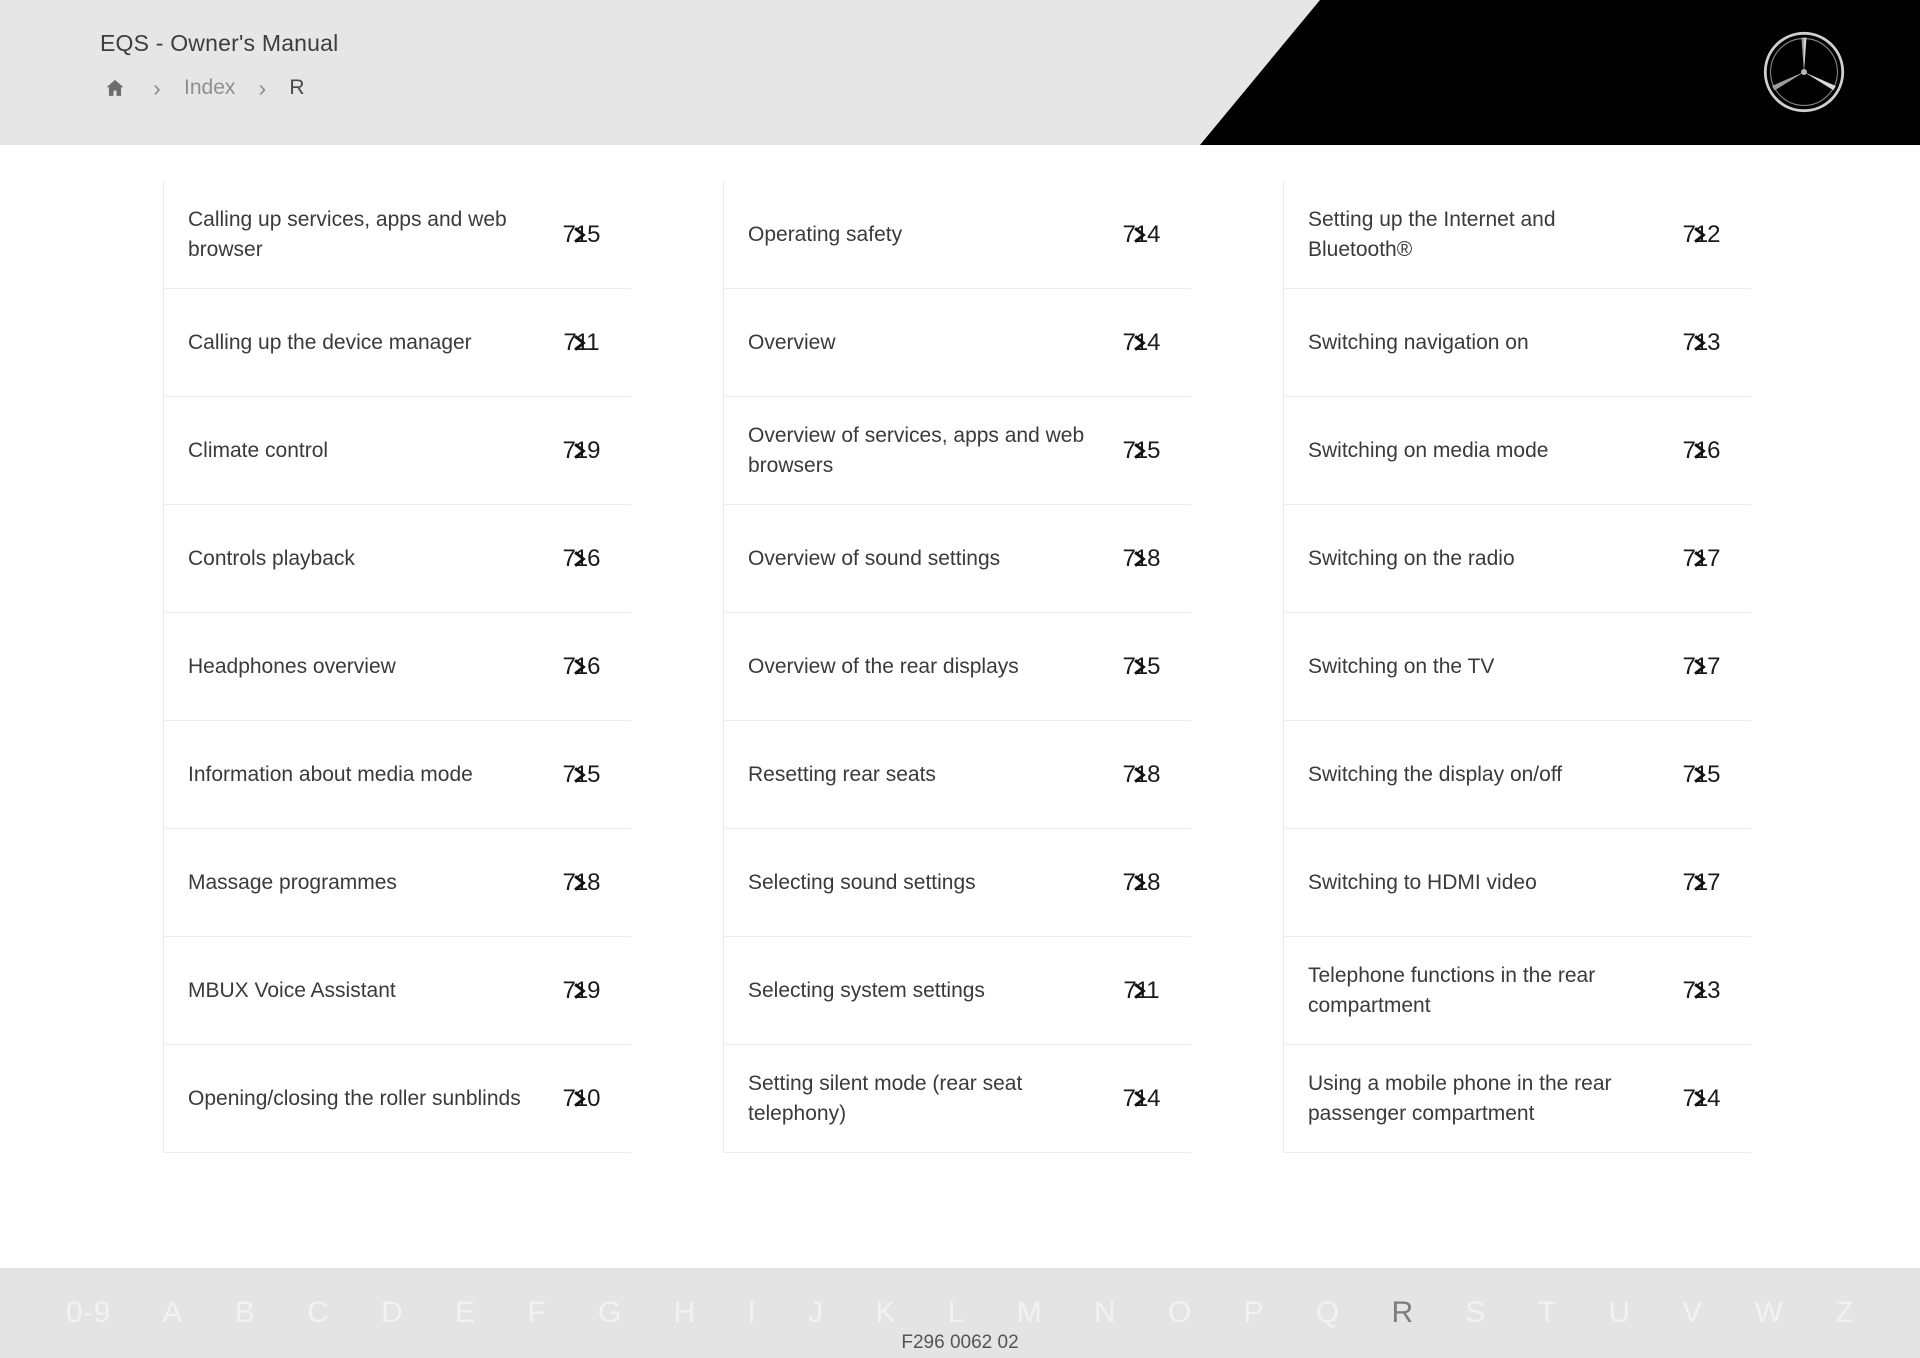 The height and width of the screenshot is (1358, 1920). Describe the element at coordinates (1403, 1313) in the screenshot. I see `alphabet-item-r: R` at that location.